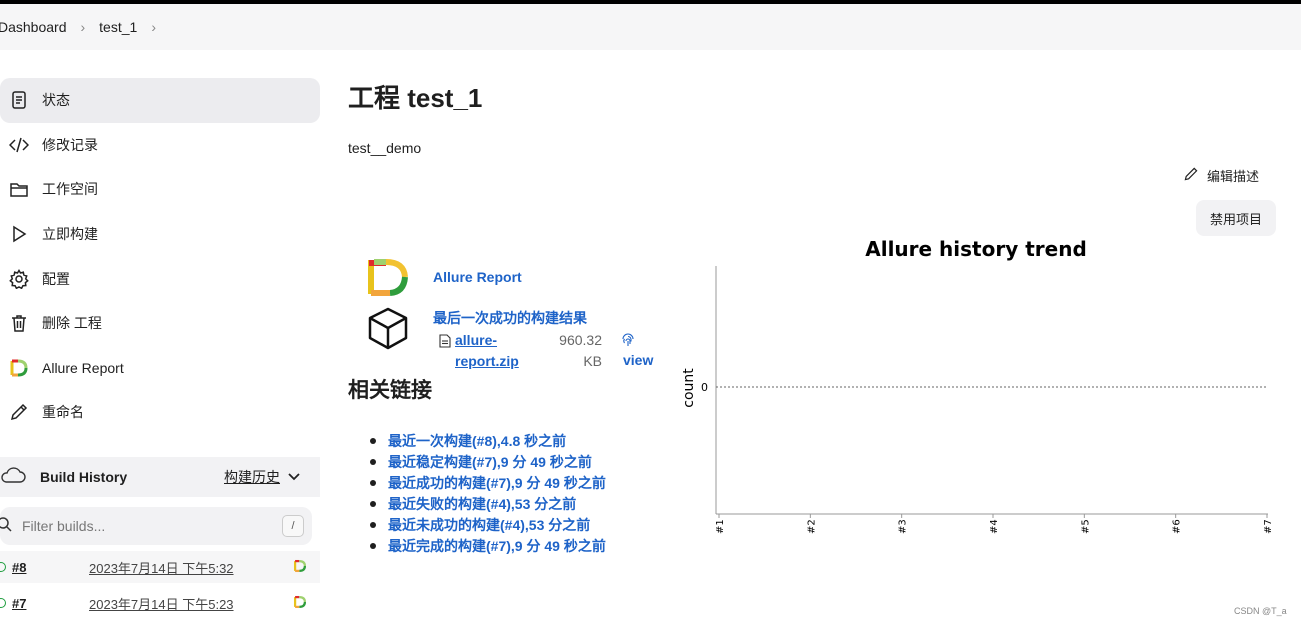  Describe the element at coordinates (33, 27) in the screenshot. I see `breadcrumb-dashboard: Dashboard` at that location.